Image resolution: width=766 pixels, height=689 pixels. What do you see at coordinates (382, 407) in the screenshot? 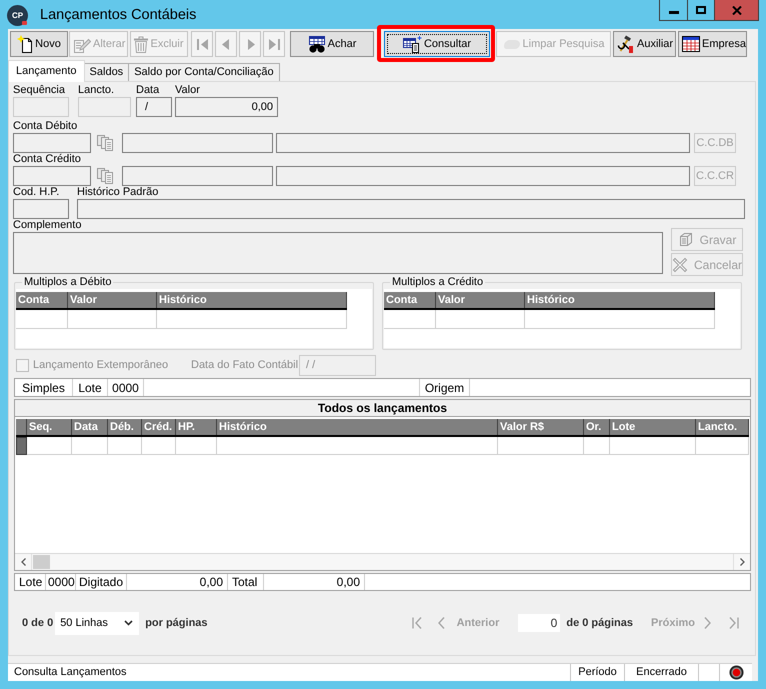
I see `grid-title: Todos os lançamentos` at bounding box center [382, 407].